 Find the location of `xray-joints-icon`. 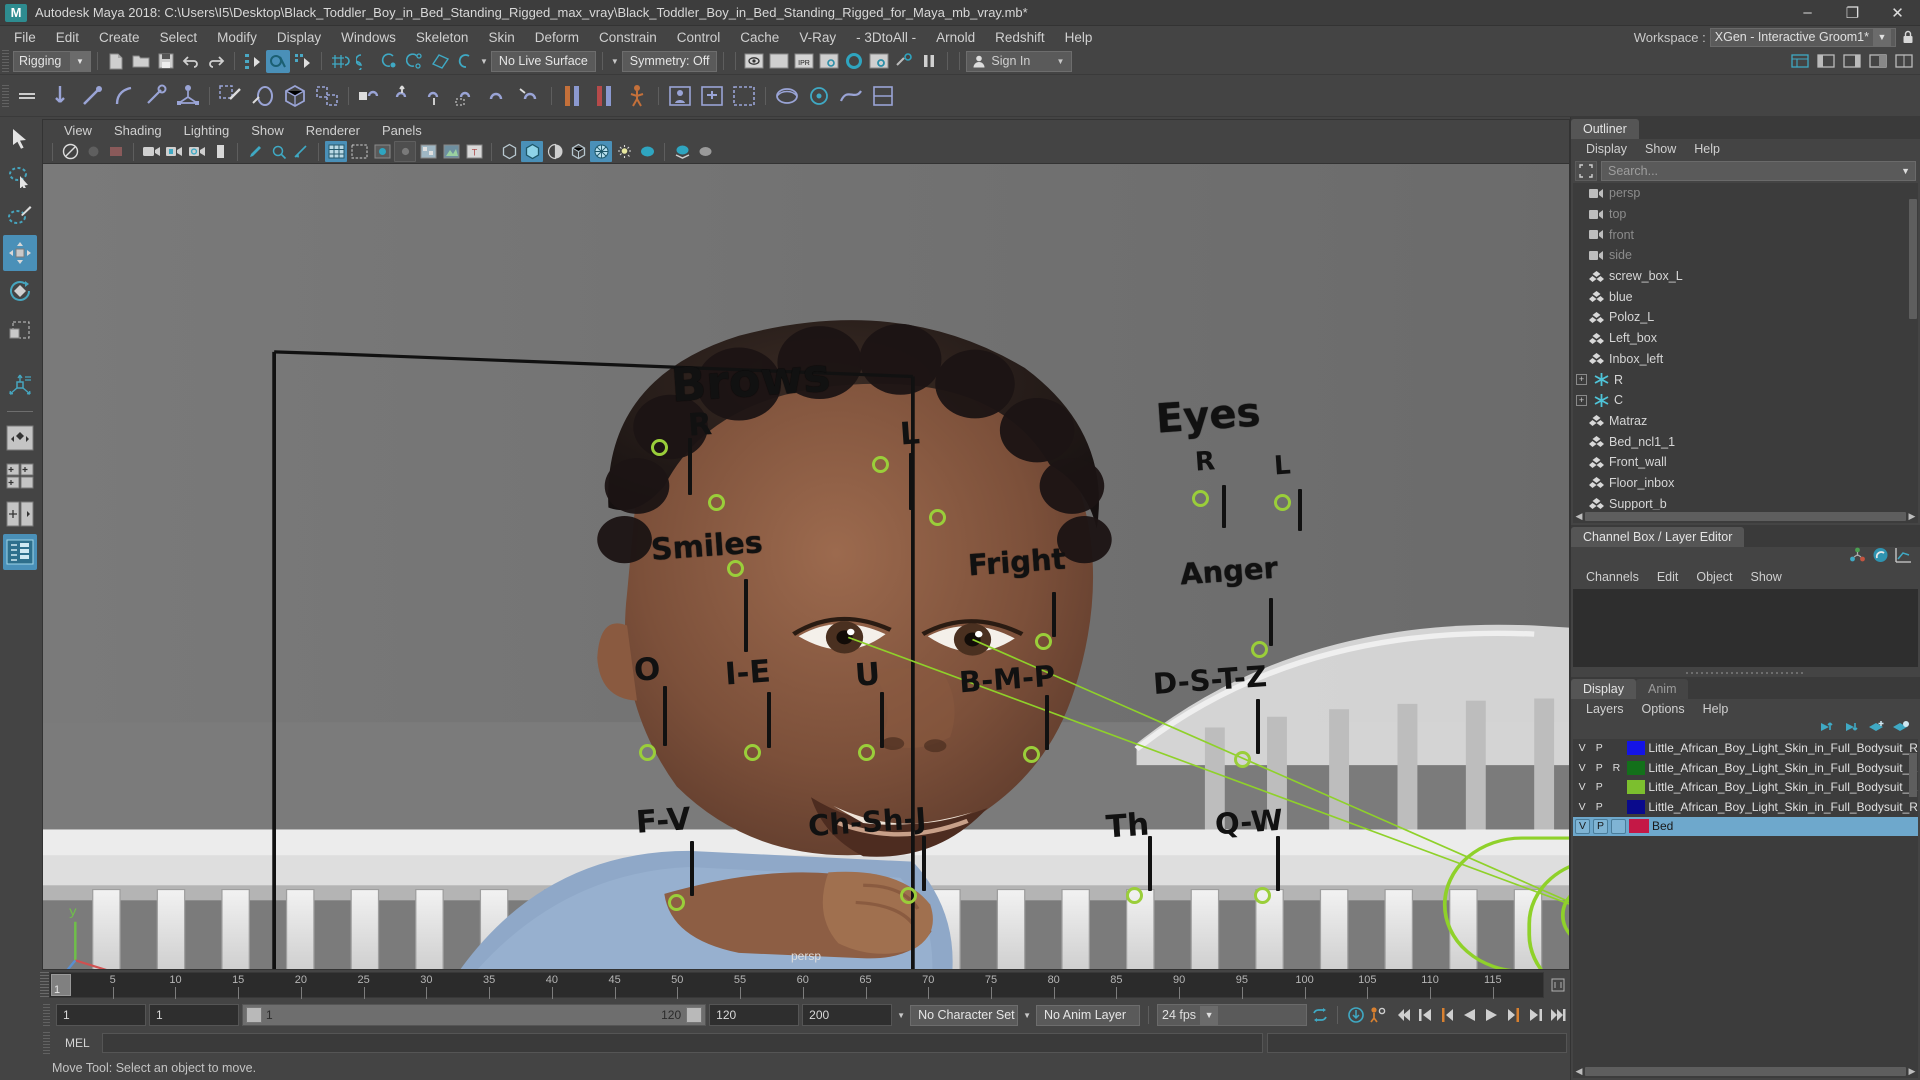

xray-joints-icon is located at coordinates (532, 151).